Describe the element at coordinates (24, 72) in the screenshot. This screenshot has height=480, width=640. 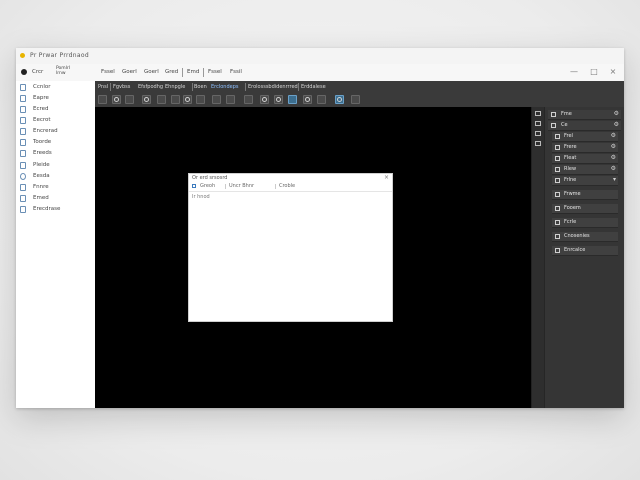
I see `logo-icon` at that location.